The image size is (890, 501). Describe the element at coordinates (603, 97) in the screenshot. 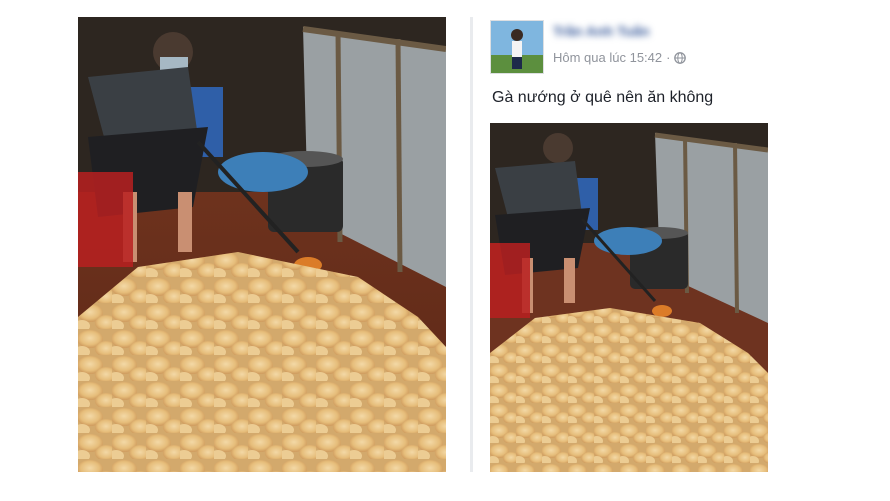

I see `post-text: Gà nướng ở quê nên ăn không` at that location.